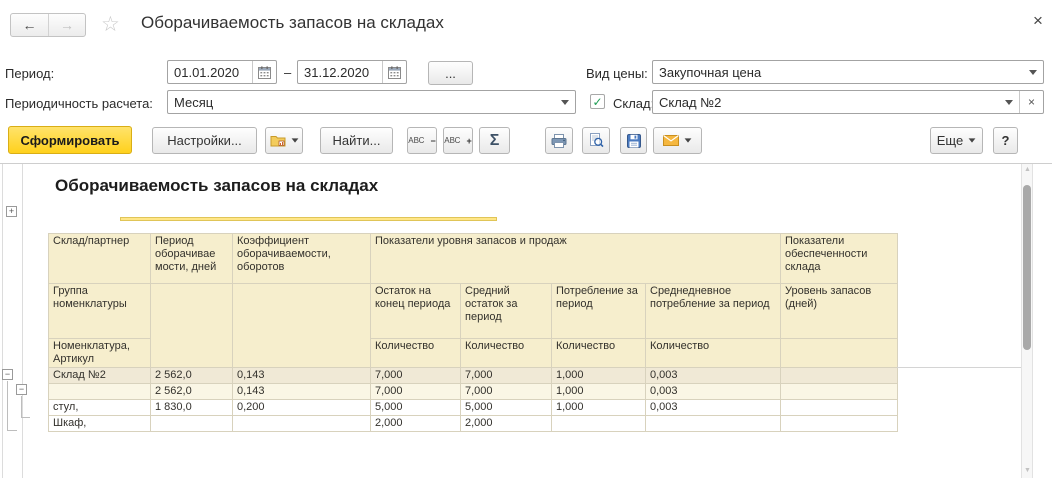 This screenshot has width=1052, height=478. What do you see at coordinates (277, 141) in the screenshot?
I see `folder-variants-icon` at bounding box center [277, 141].